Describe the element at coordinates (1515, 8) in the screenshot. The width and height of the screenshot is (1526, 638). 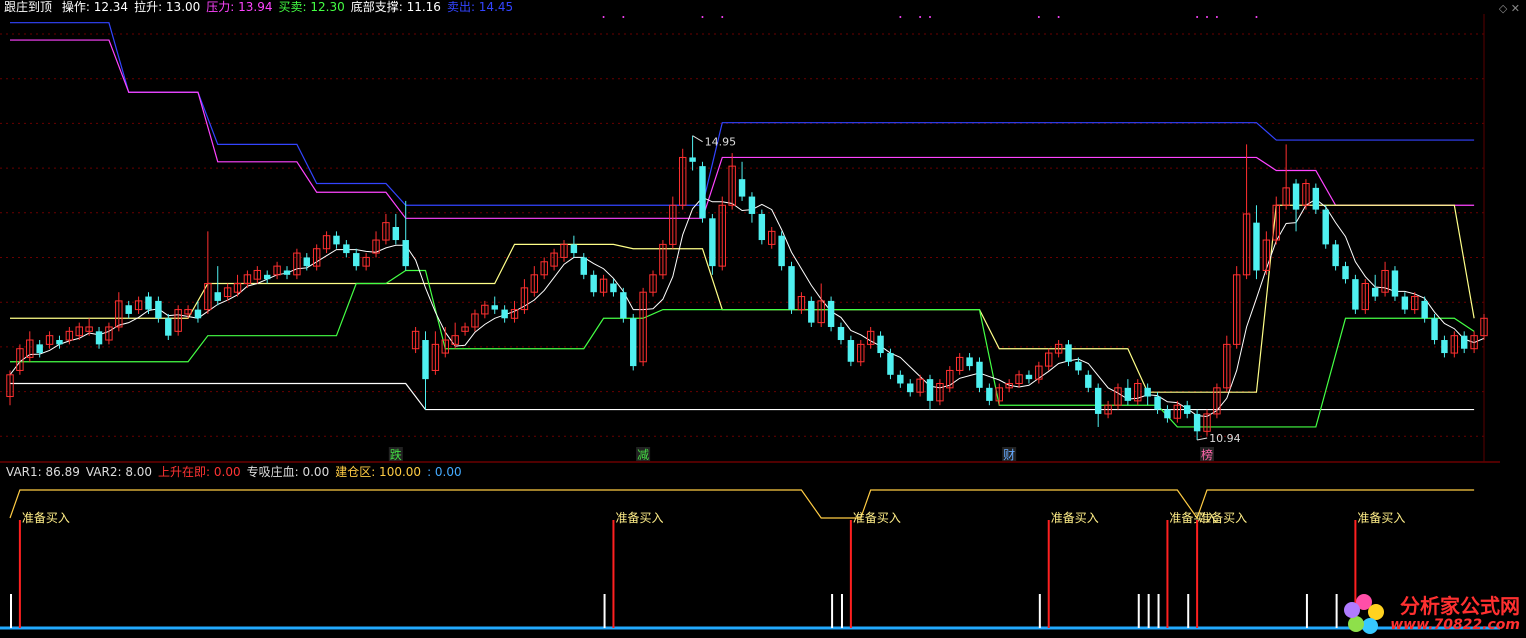
I see `close-icon: ✕` at that location.